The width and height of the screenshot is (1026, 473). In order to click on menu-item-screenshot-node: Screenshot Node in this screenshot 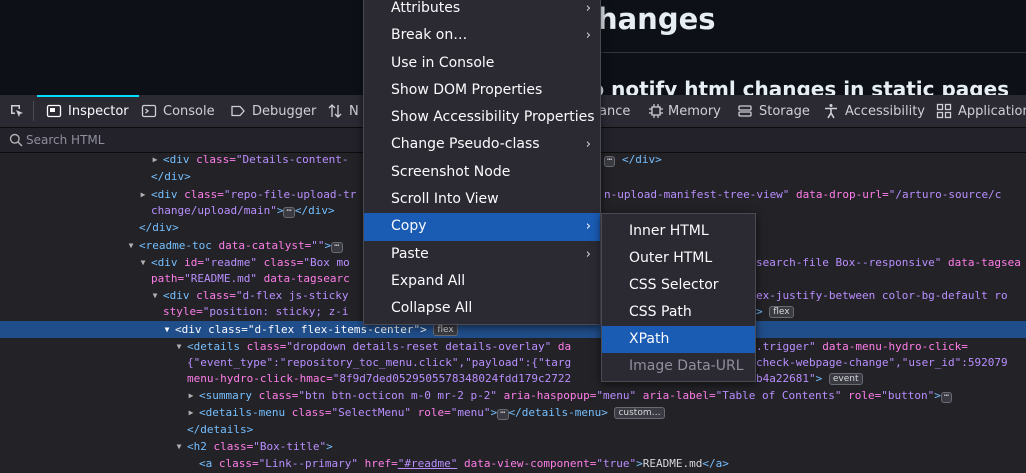, I will do `click(482, 172)`.